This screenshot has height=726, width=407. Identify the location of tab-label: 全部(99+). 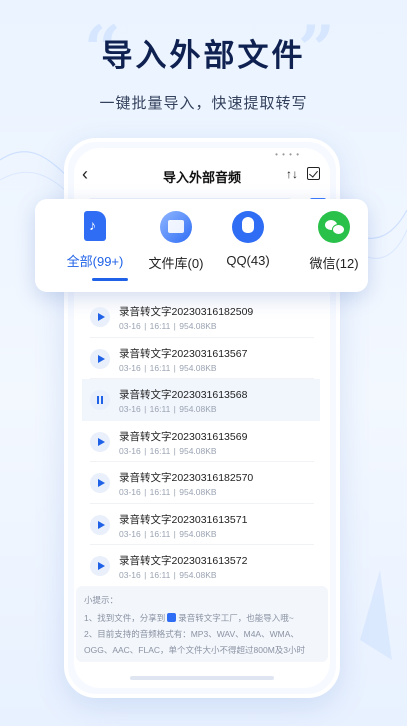
(95, 261).